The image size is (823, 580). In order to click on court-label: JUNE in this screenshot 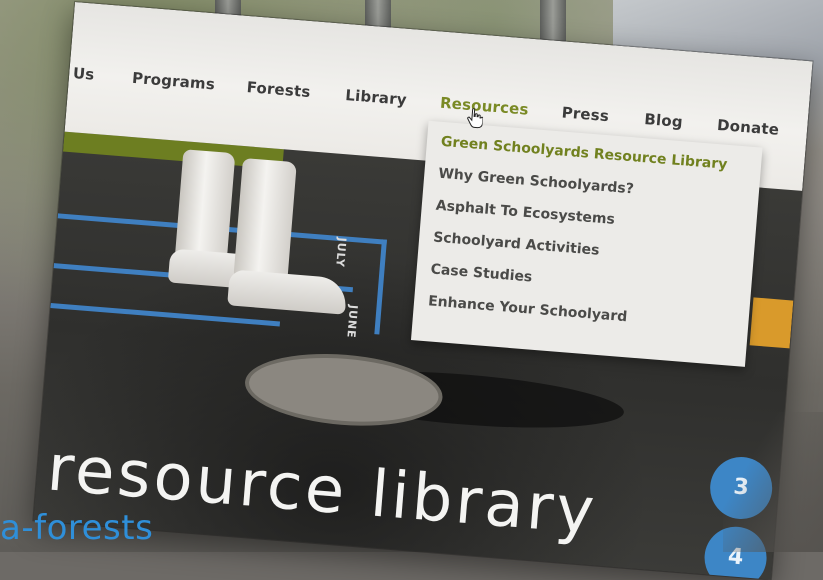, I will do `click(352, 322)`.